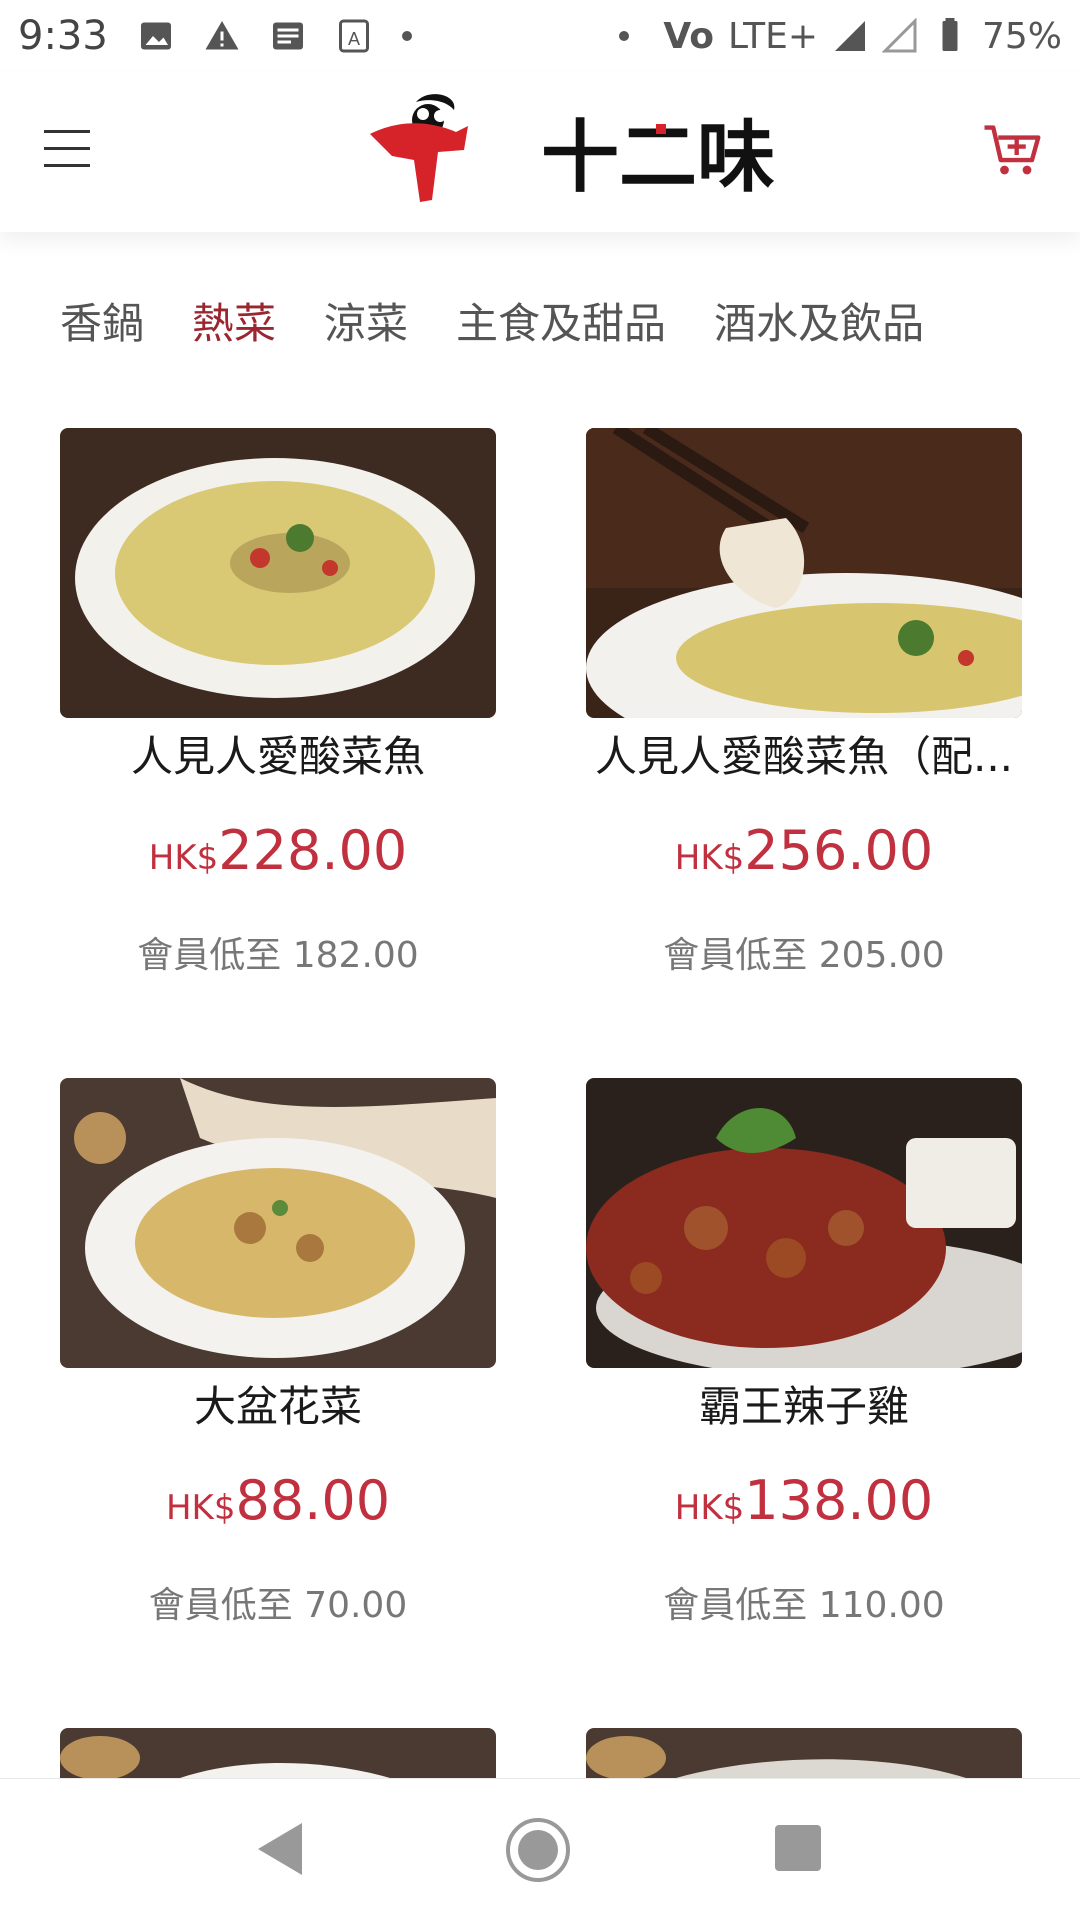 The width and height of the screenshot is (1080, 1921). Describe the element at coordinates (67, 150) in the screenshot. I see `hamburger-menu-icon` at that location.